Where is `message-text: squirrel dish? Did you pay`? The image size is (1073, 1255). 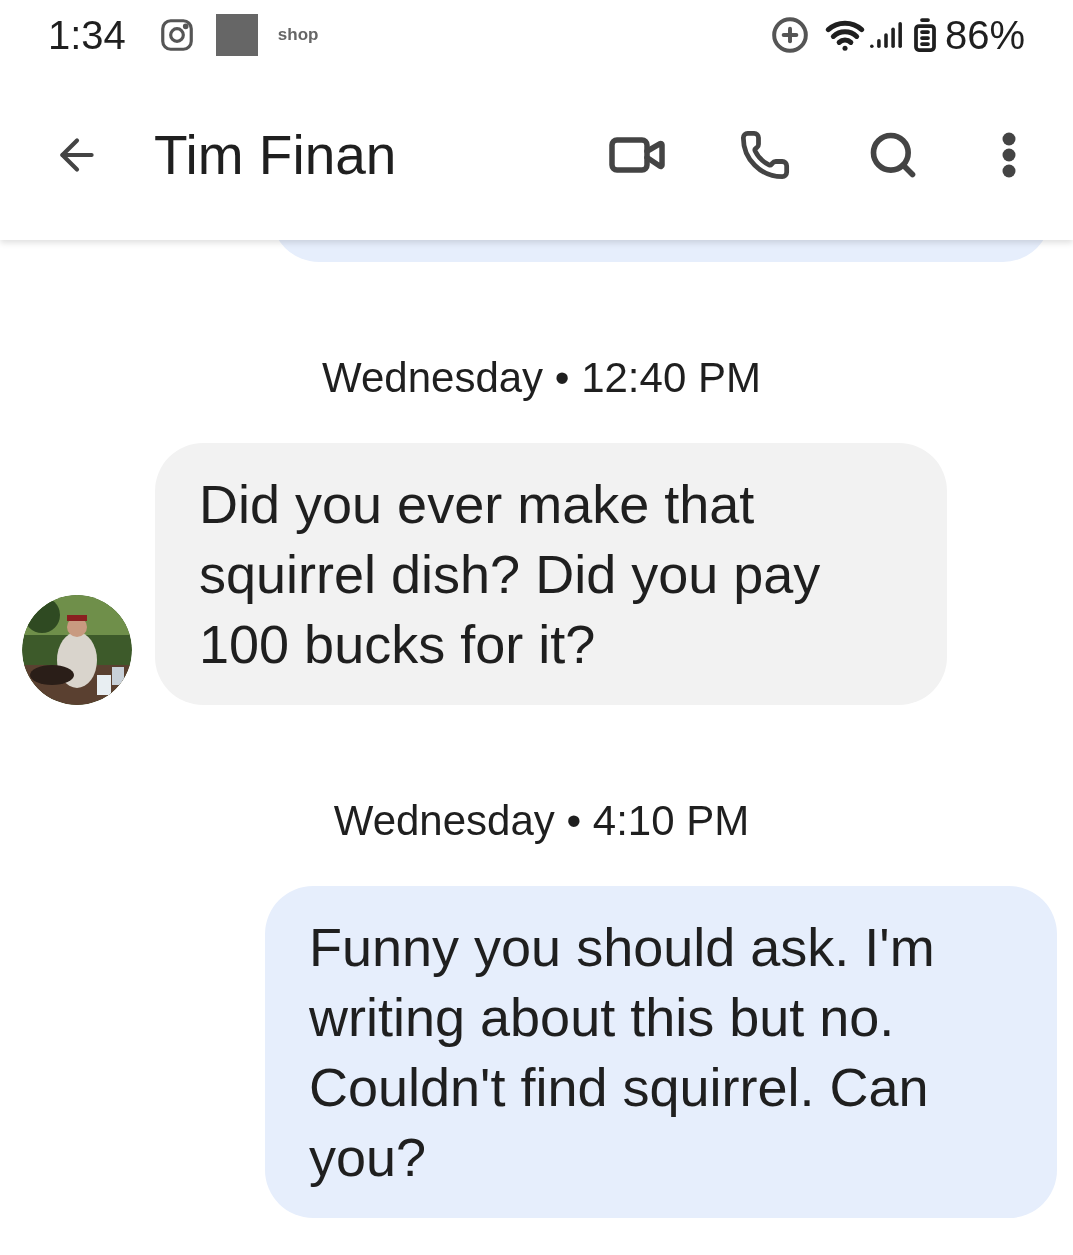
message-text: squirrel dish? Did you pay is located at coordinates (510, 574).